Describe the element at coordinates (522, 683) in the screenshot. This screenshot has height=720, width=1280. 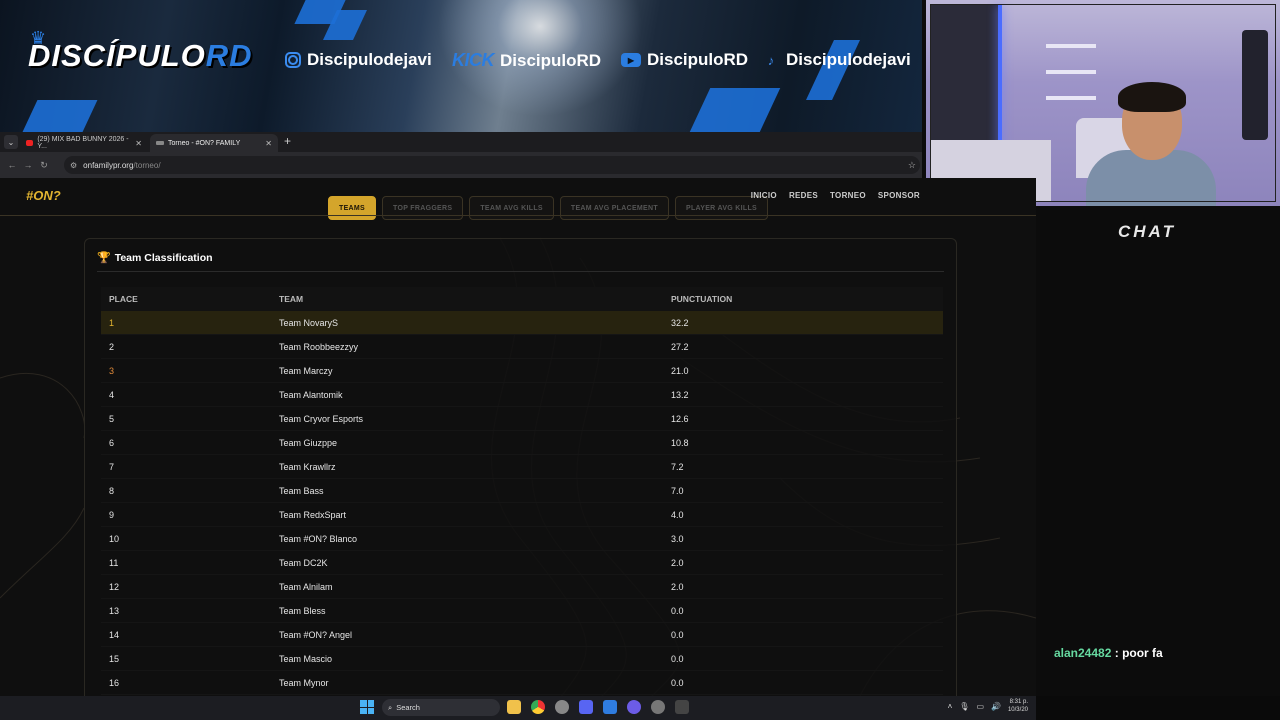
I see `table-row: 16 Team Mynor 0.0` at that location.